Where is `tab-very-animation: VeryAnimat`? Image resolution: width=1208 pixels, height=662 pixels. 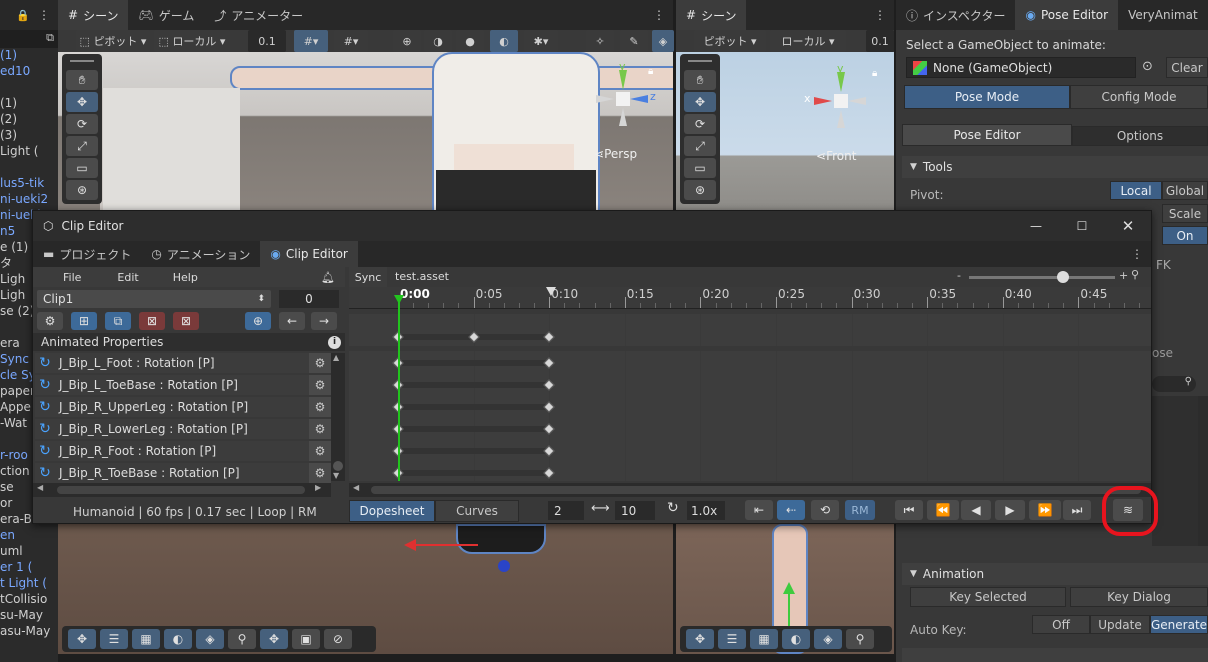
tab-very-animation: VeryAnimat is located at coordinates (1163, 15).